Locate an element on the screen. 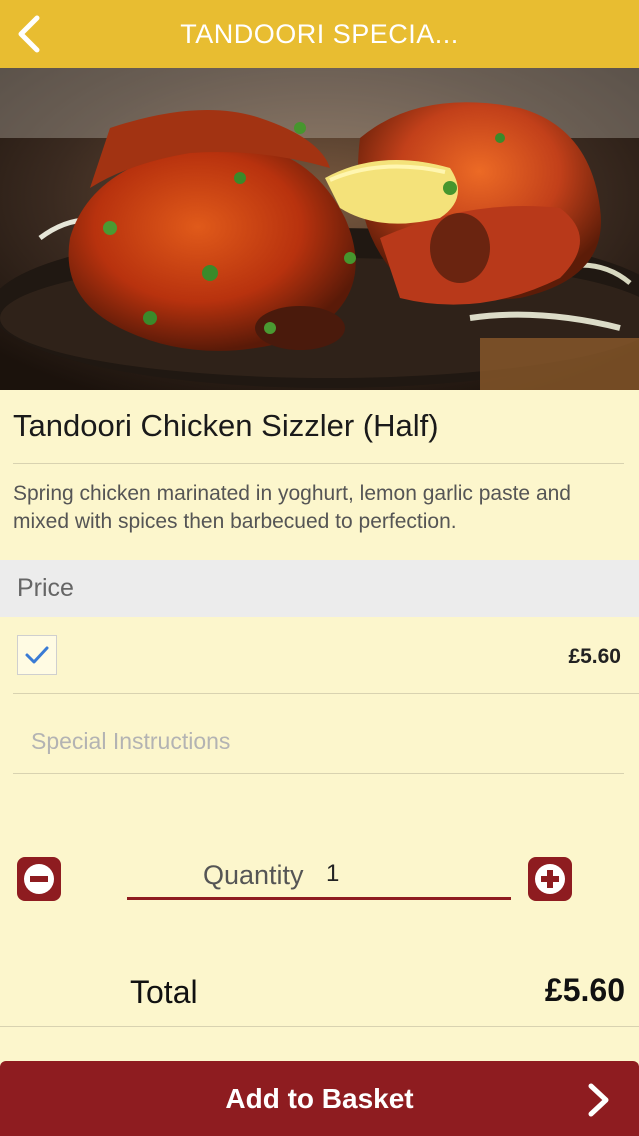 The image size is (639, 1136). price-section-label: Price is located at coordinates (45, 588).